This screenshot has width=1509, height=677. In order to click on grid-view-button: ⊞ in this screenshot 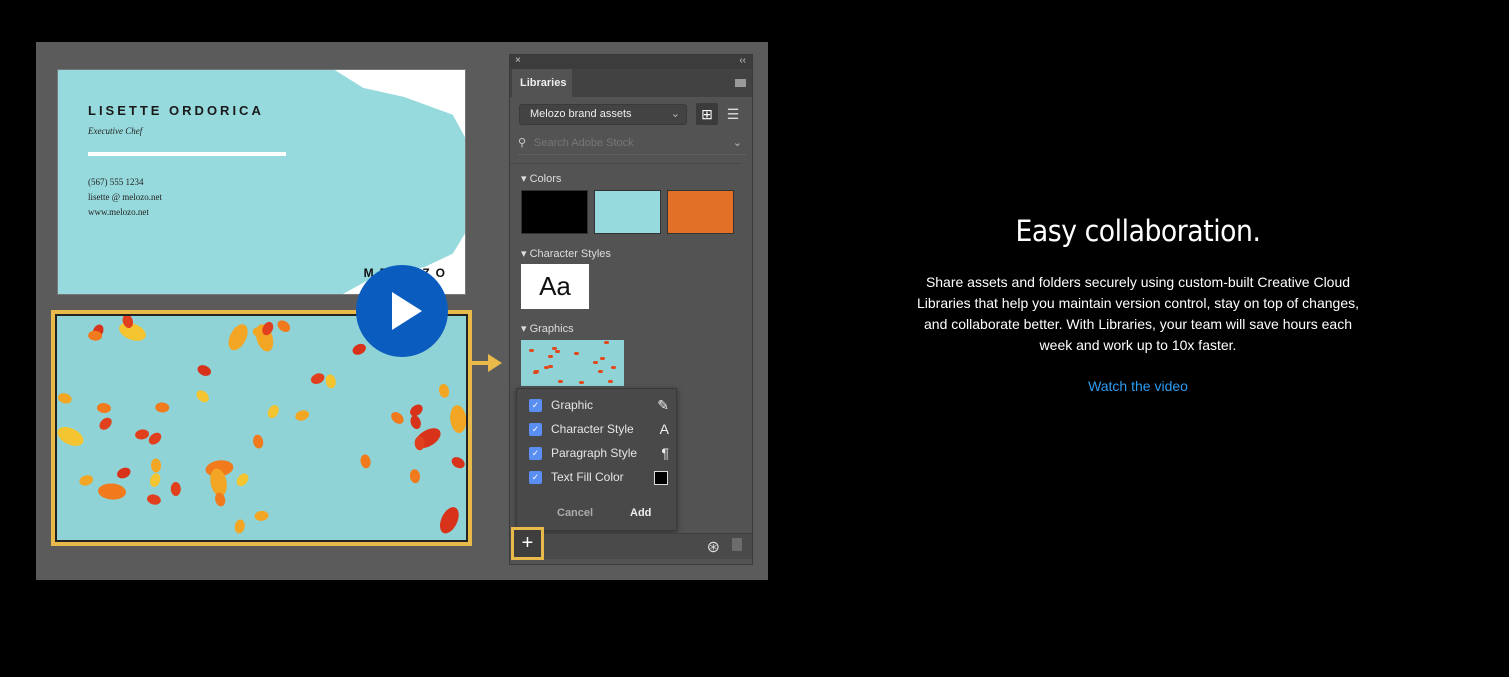, I will do `click(707, 114)`.